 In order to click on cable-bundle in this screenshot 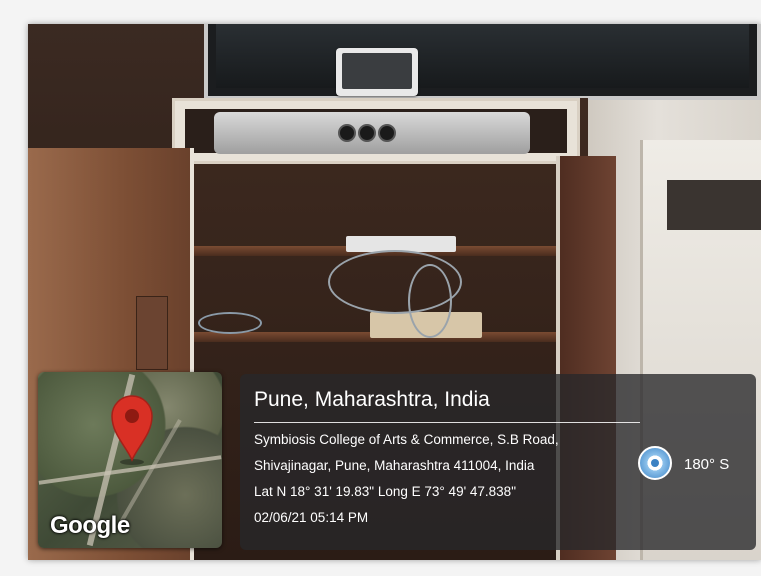, I will do `click(230, 323)`.